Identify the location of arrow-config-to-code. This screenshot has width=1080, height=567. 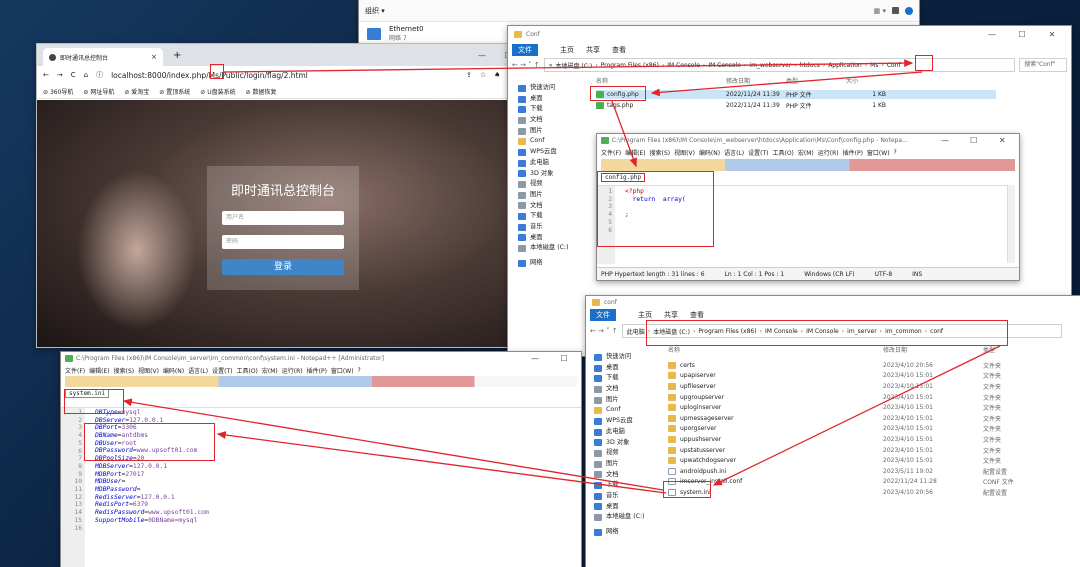
(624, 134).